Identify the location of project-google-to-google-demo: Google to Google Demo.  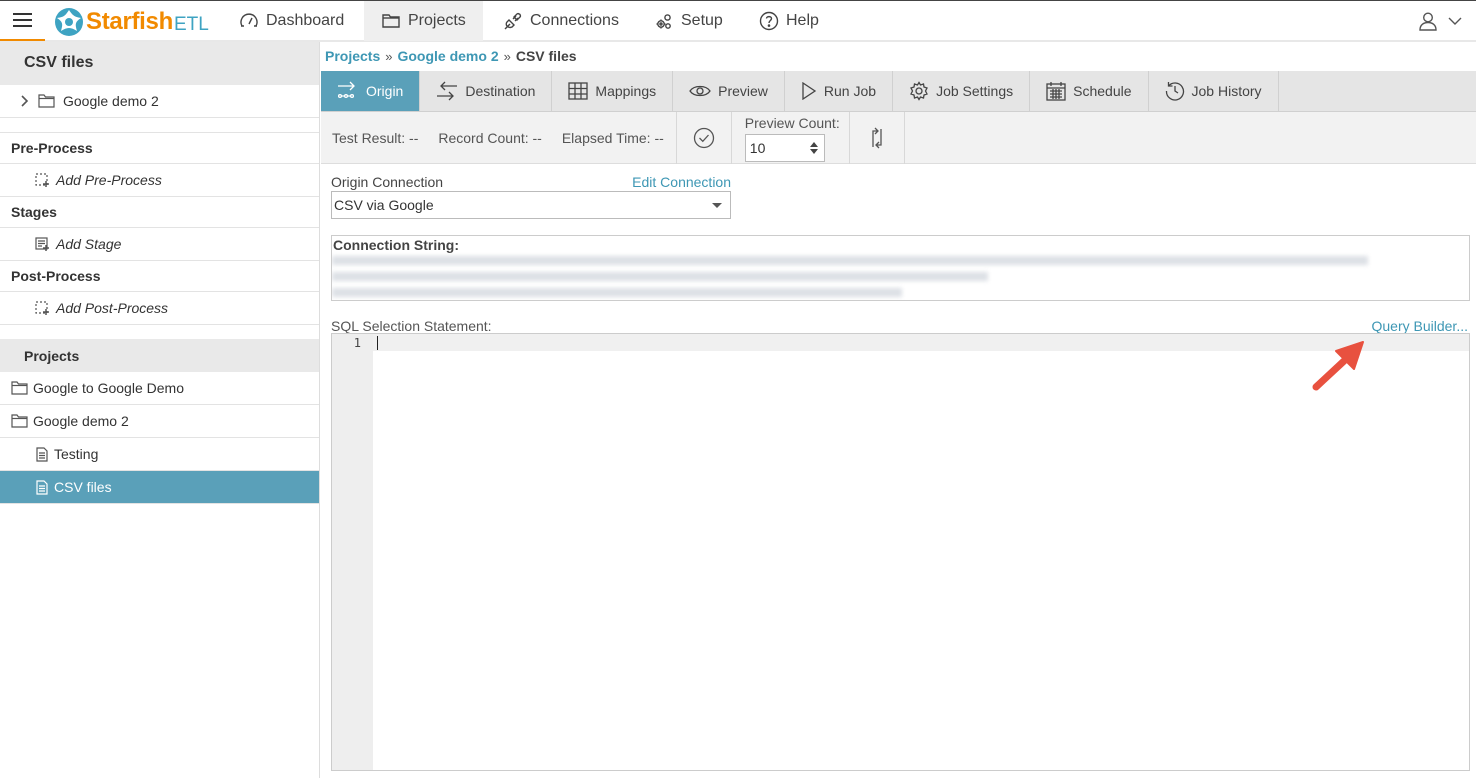
(159, 388).